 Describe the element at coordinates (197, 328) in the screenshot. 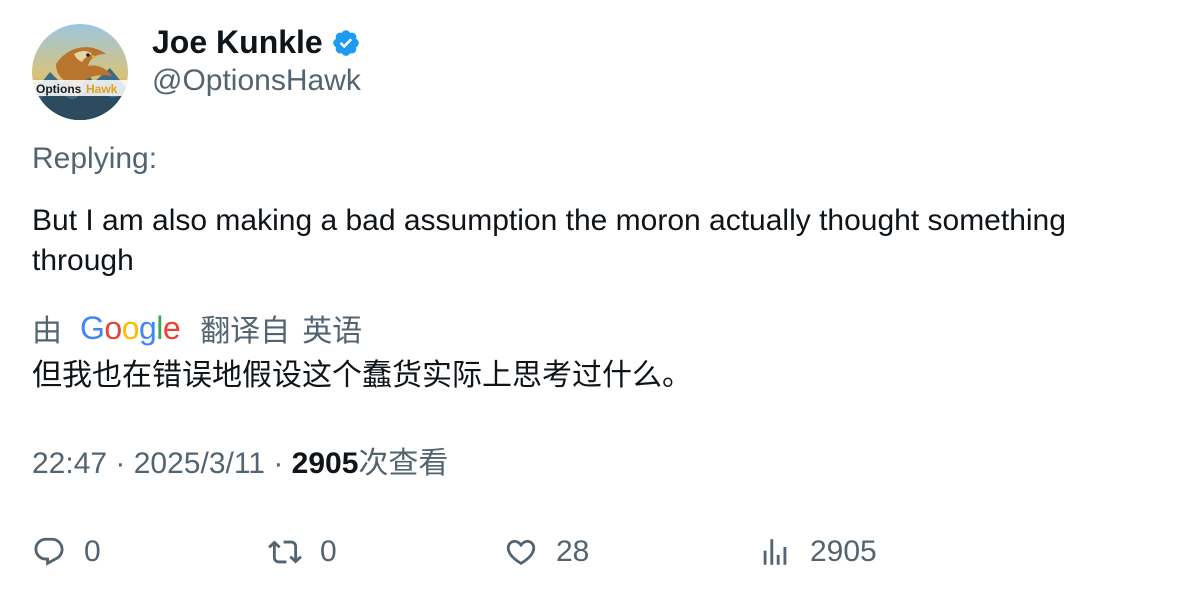

I see `translation-attribution: 由 Google 翻译自 英语` at that location.